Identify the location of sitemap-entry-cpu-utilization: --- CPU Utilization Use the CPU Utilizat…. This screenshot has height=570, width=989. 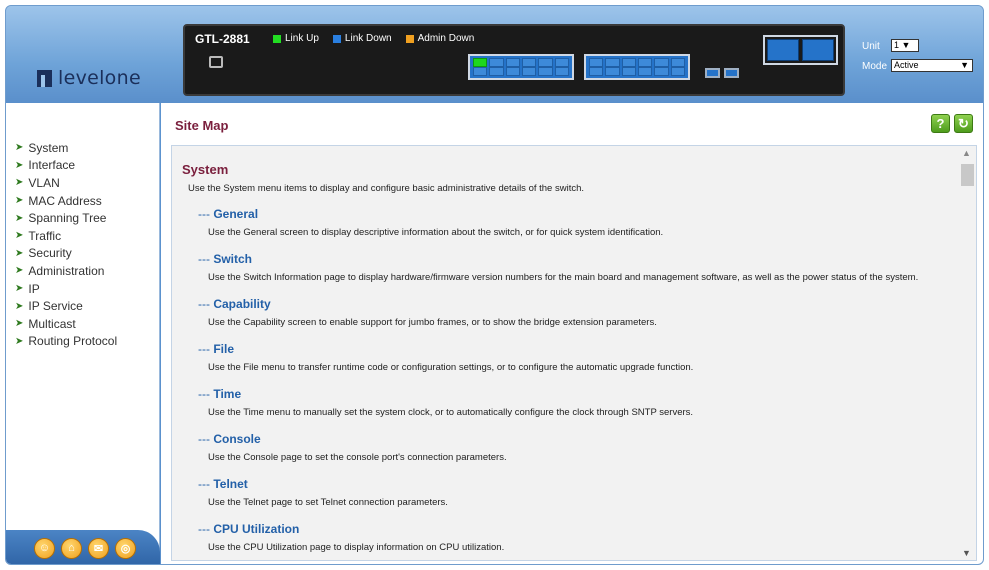
(575, 538).